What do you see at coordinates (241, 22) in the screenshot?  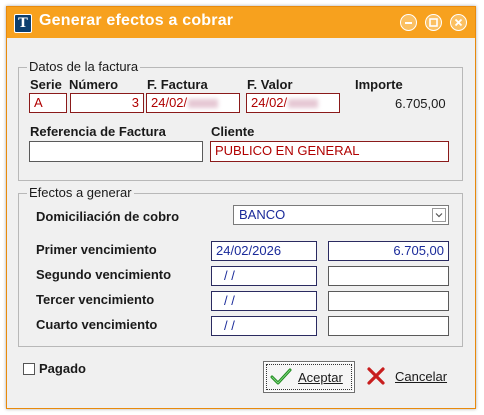 I see `title-bar: T Generar efectos a cobrar` at bounding box center [241, 22].